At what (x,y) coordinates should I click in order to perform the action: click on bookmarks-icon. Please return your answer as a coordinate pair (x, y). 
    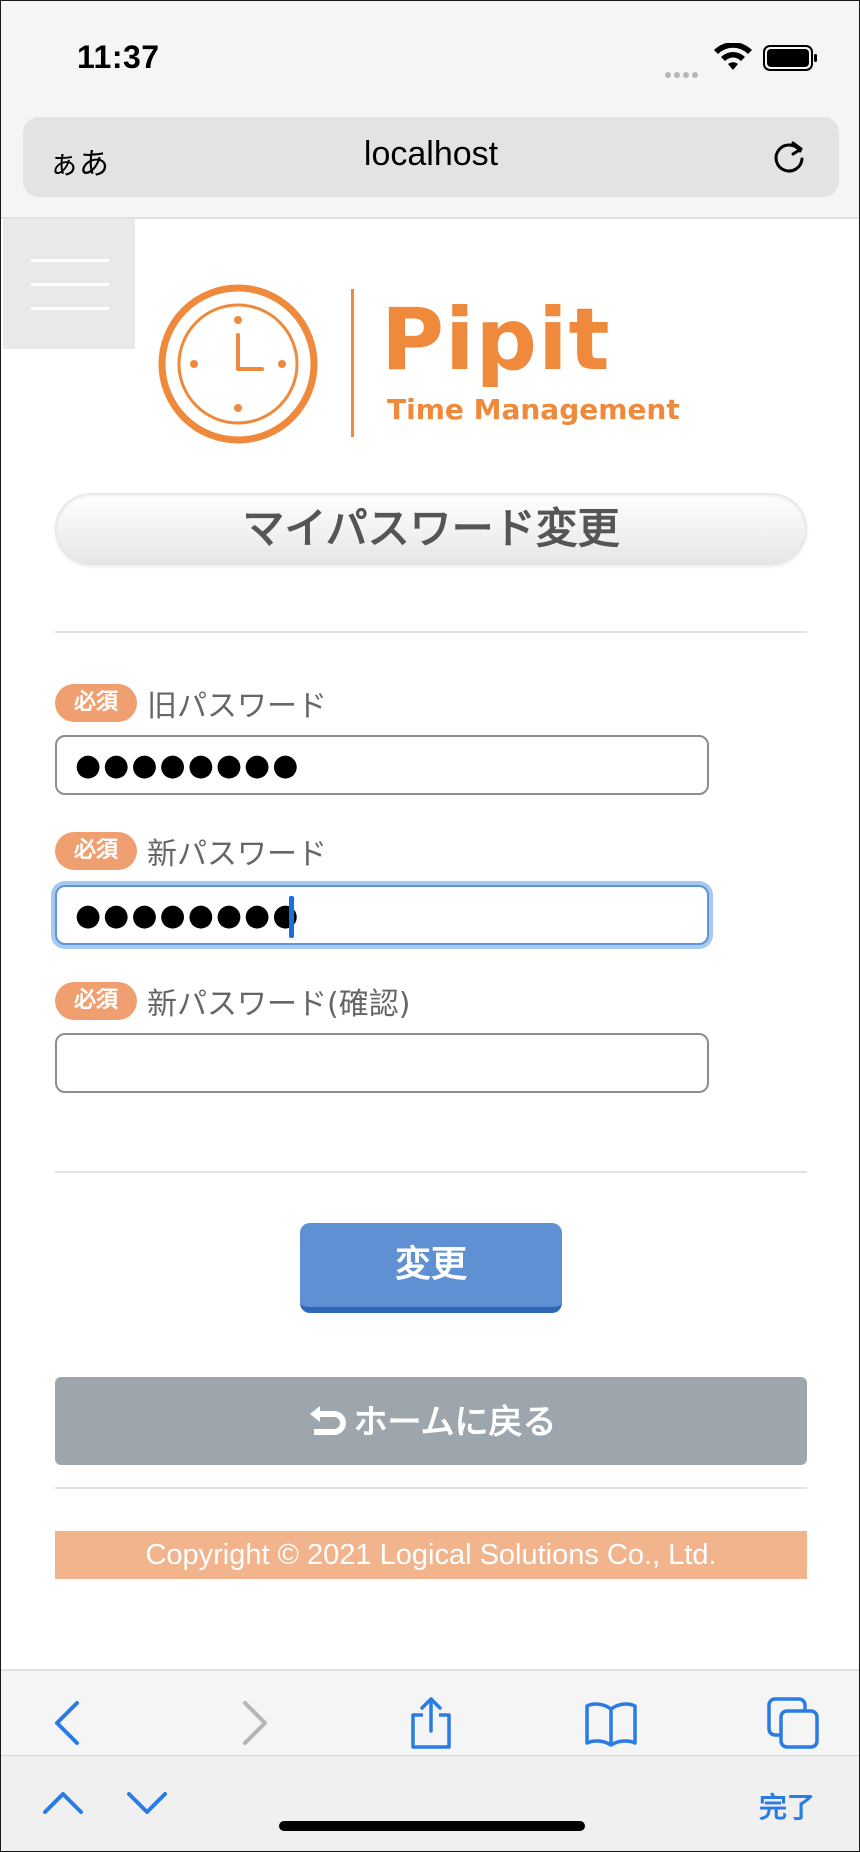
    Looking at the image, I should click on (611, 1723).